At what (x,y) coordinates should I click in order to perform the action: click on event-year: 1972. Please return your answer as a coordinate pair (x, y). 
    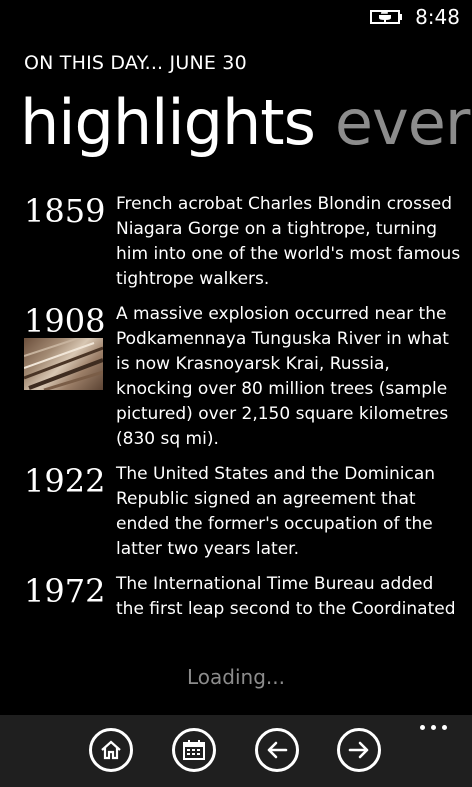
    Looking at the image, I should click on (65, 591).